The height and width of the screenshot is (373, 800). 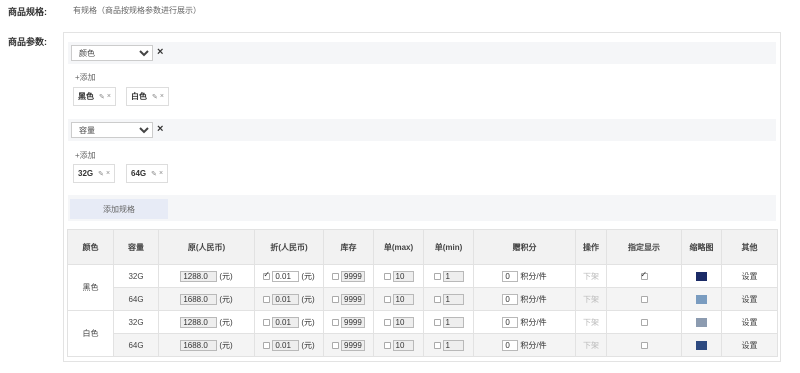 I want to click on spec-label: 商品规格:, so click(x=27, y=12).